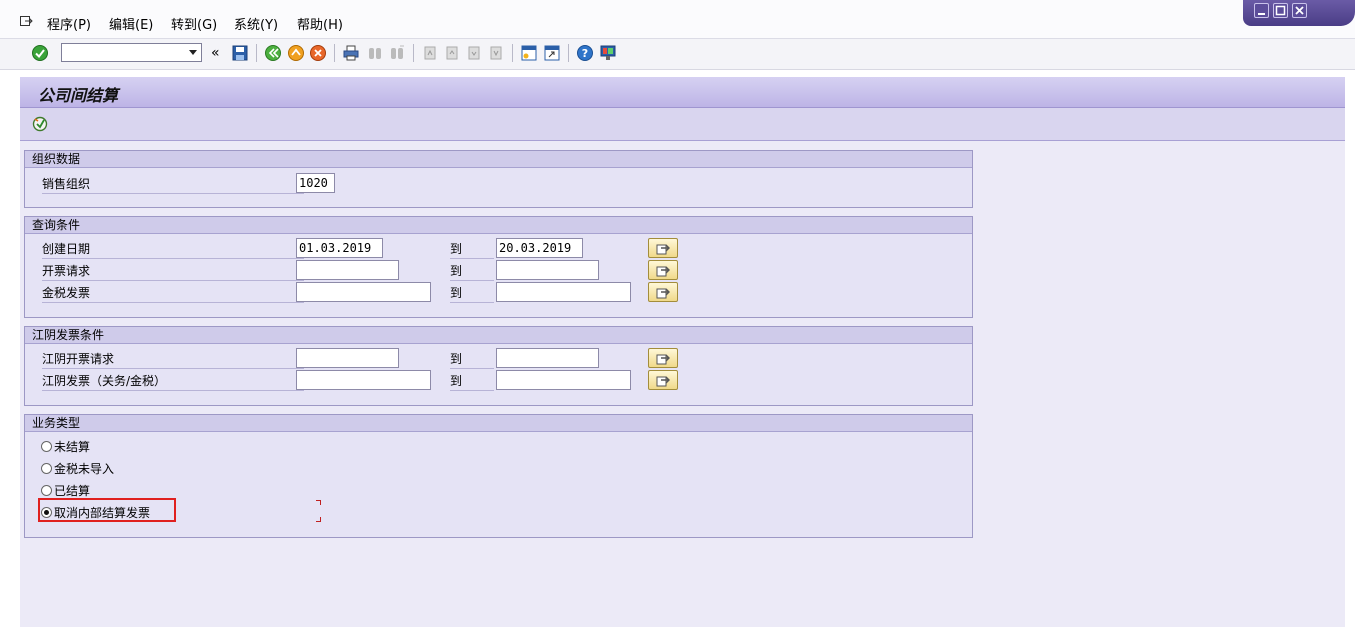  Describe the element at coordinates (40, 124) in the screenshot. I see `execute-icon` at that location.